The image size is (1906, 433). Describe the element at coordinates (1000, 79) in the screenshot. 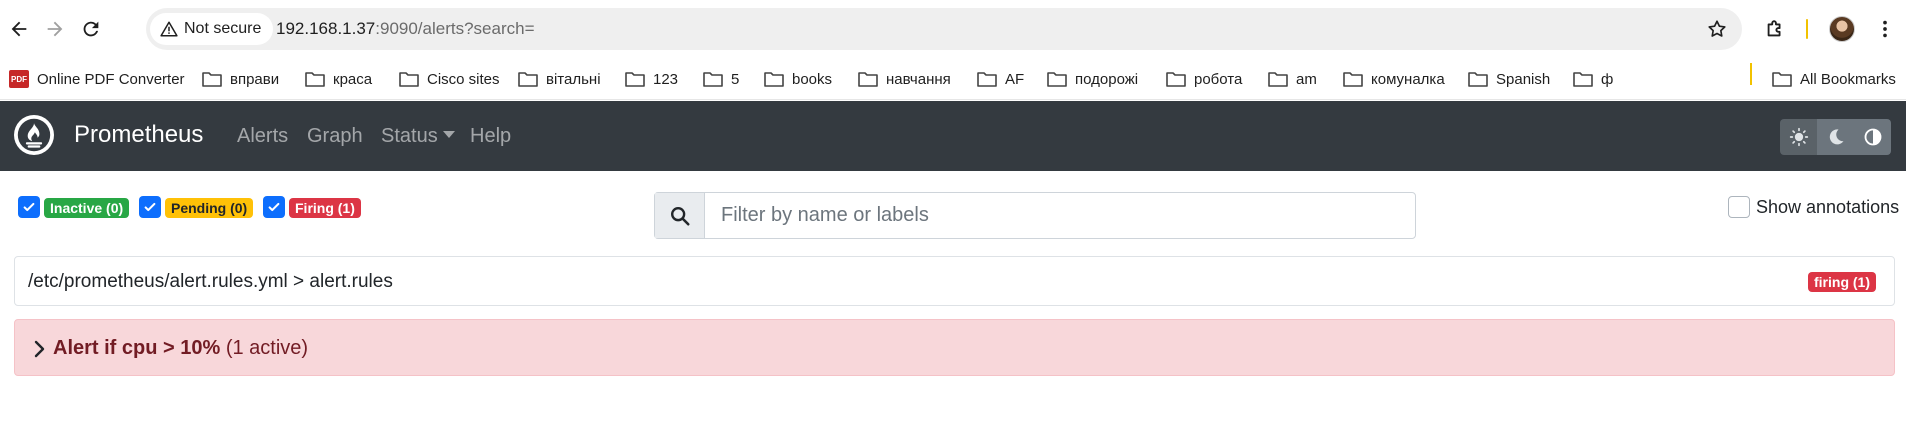

I see `bookmark-folder: AF` at that location.